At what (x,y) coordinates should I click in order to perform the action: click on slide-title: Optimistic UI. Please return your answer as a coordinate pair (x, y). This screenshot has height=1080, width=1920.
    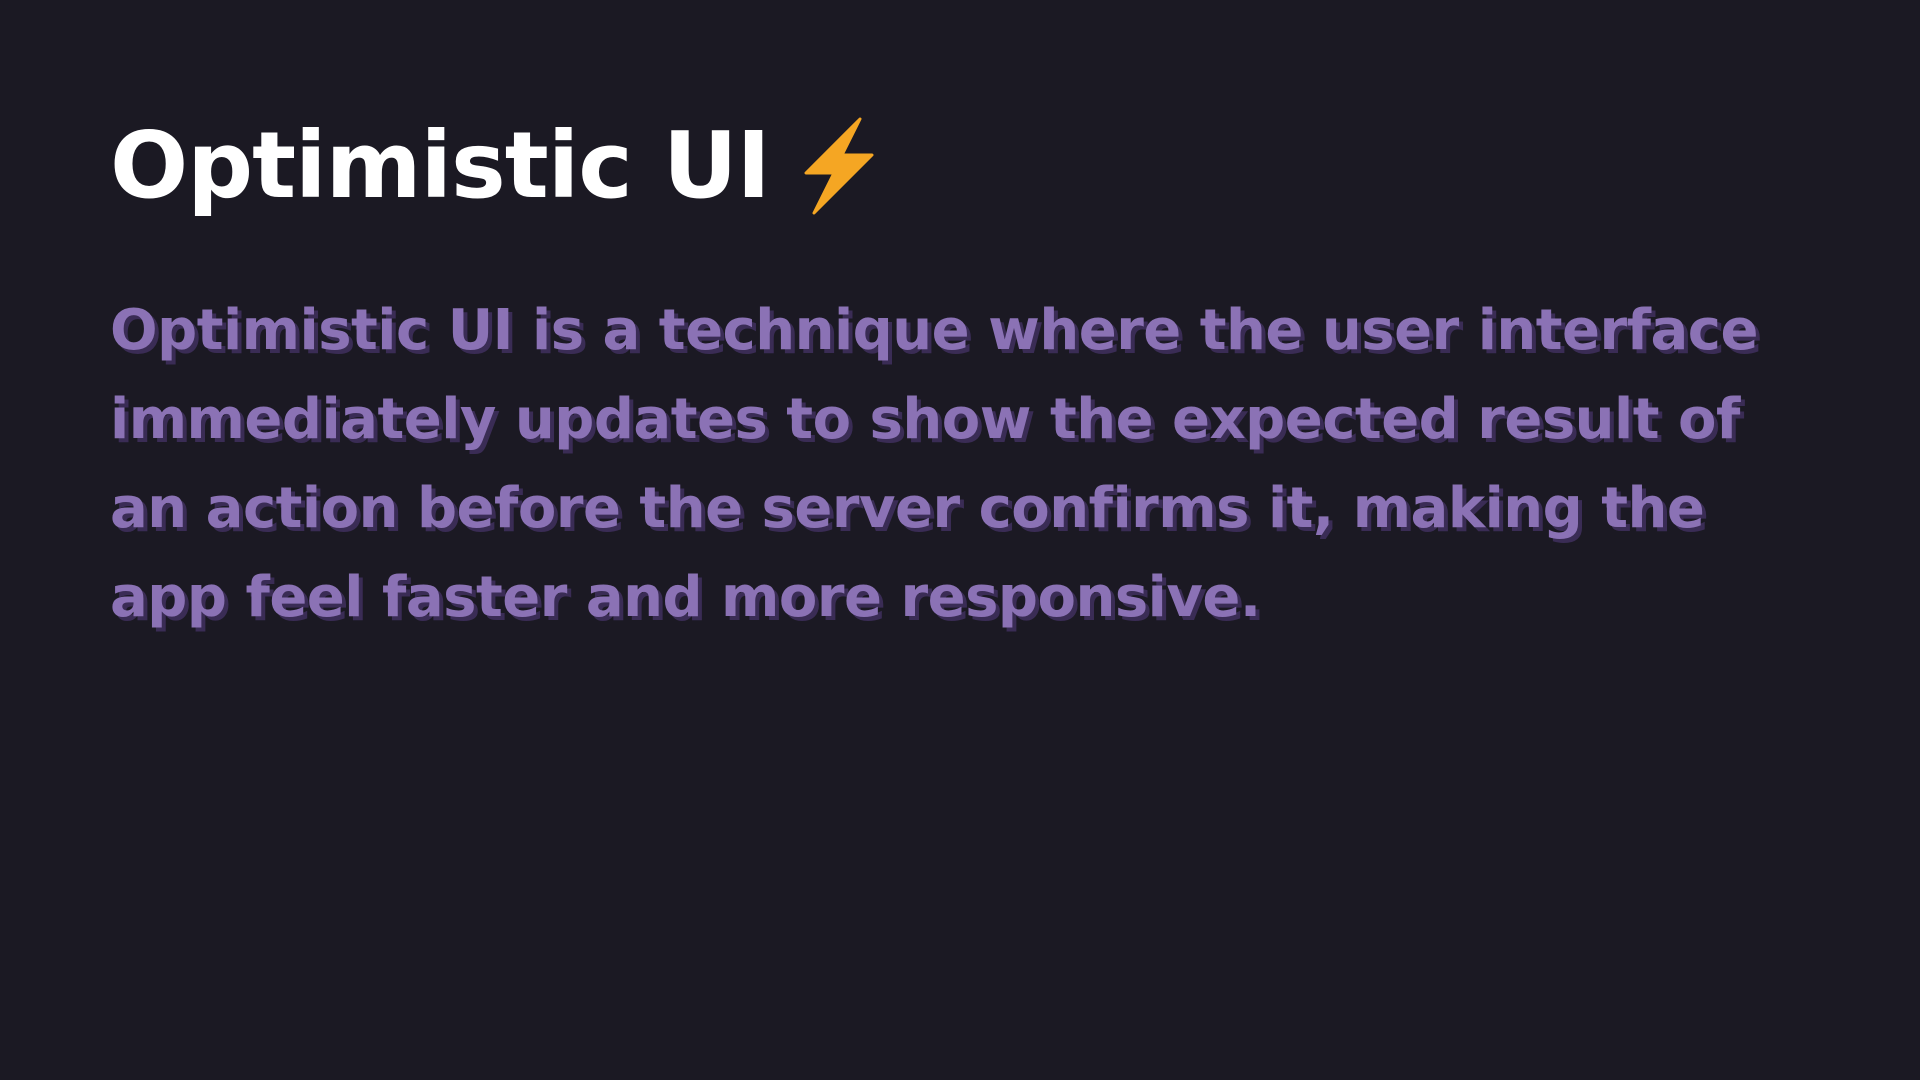
    Looking at the image, I should click on (440, 165).